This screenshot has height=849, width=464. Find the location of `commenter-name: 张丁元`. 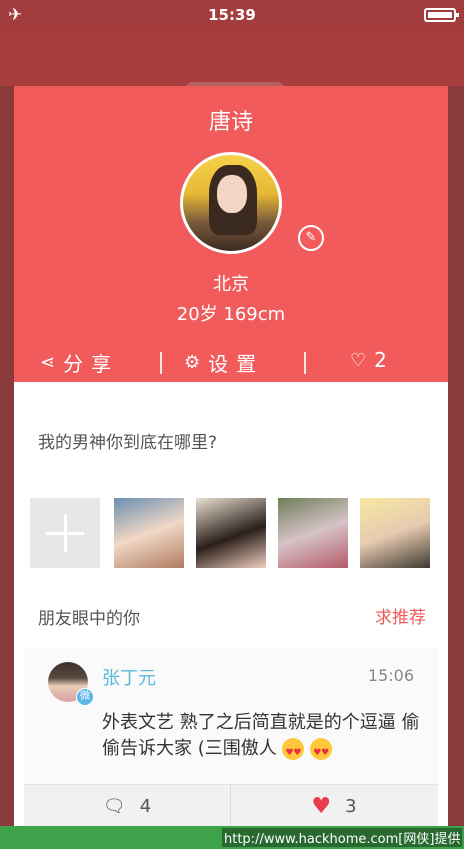

commenter-name: 张丁元 is located at coordinates (129, 677).